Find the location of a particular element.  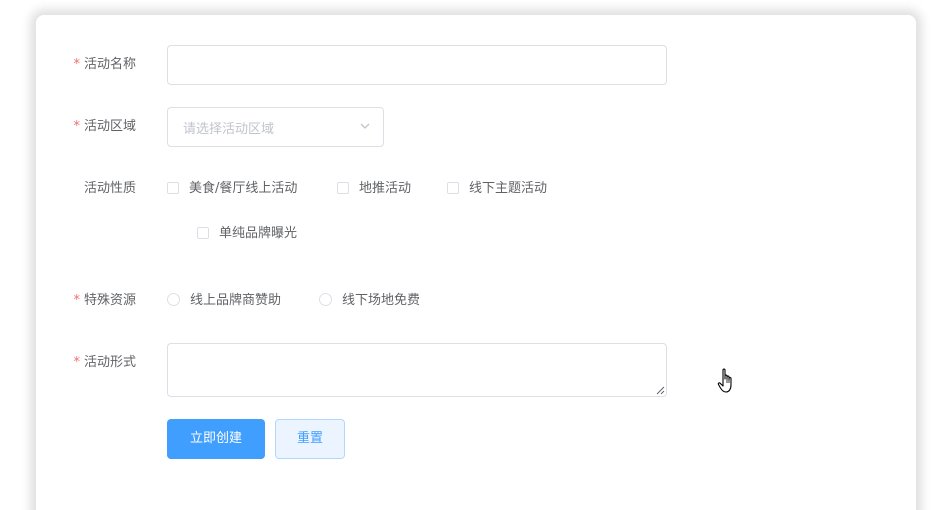

name-label: * 活动名称 is located at coordinates (104, 65).